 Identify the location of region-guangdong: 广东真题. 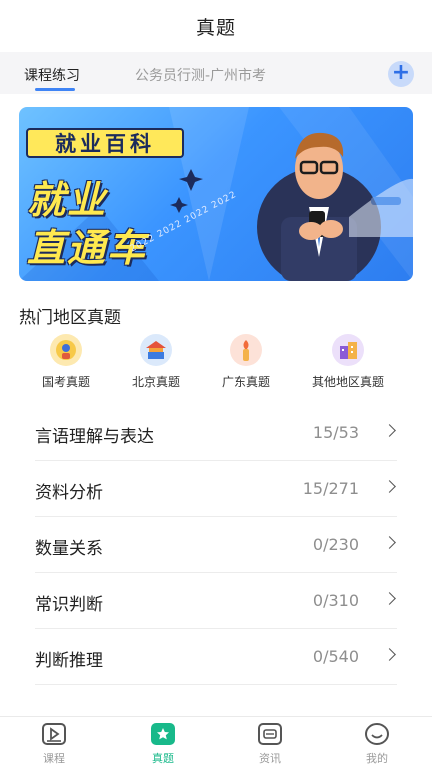
(246, 364).